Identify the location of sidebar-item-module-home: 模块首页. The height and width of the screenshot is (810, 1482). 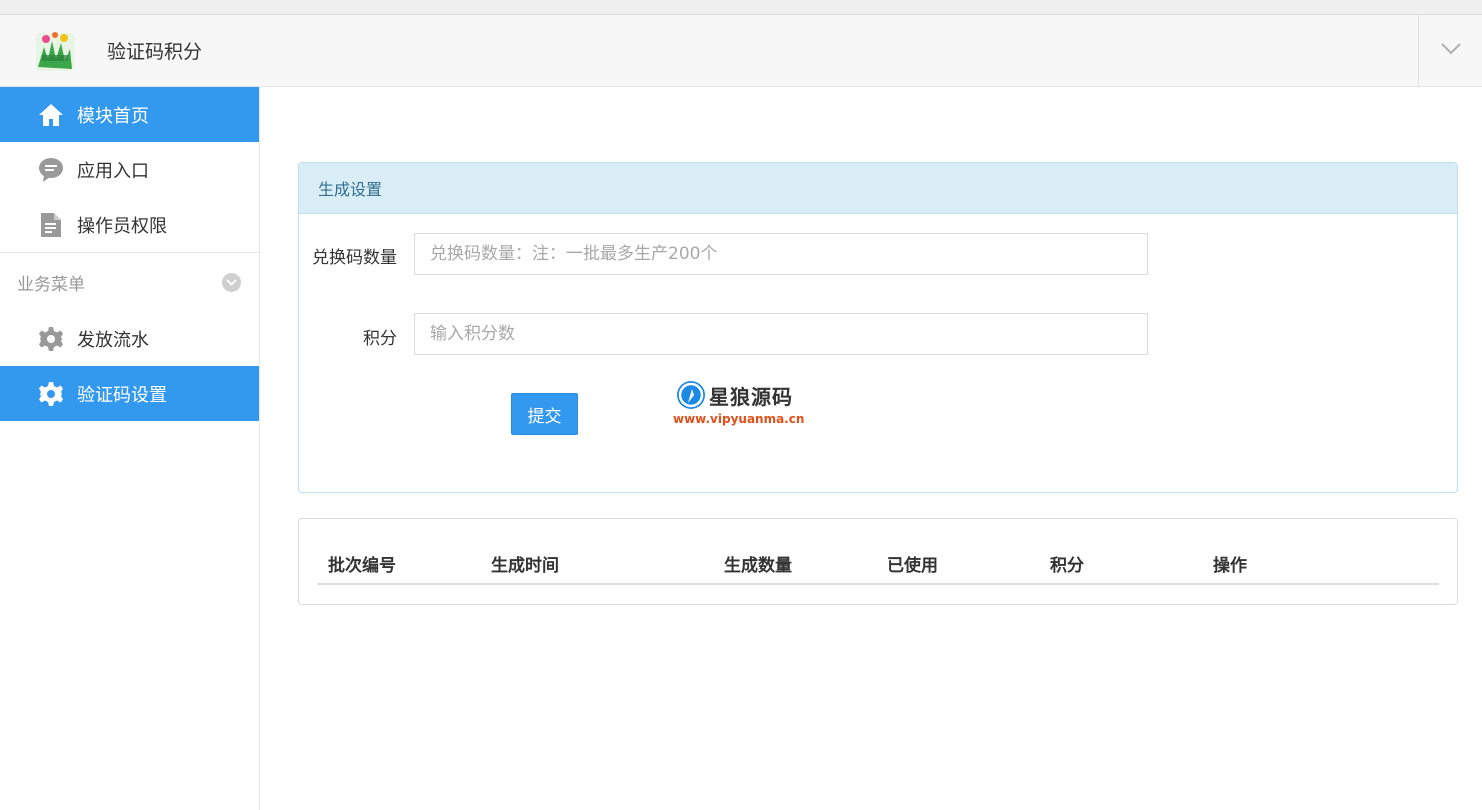
(129, 114).